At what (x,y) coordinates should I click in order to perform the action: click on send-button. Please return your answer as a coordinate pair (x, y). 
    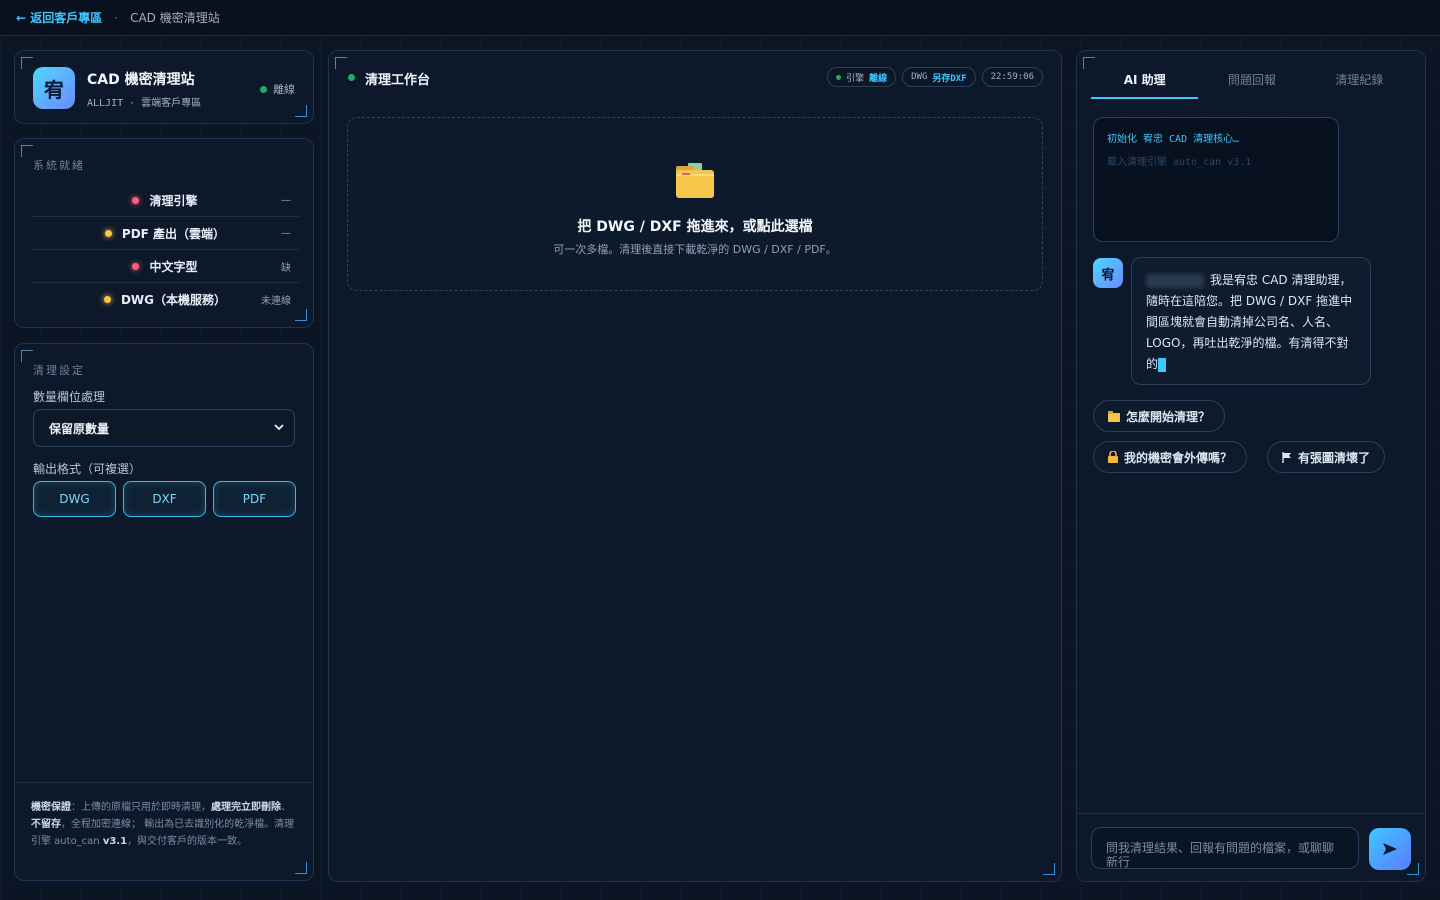
    Looking at the image, I should click on (1390, 849).